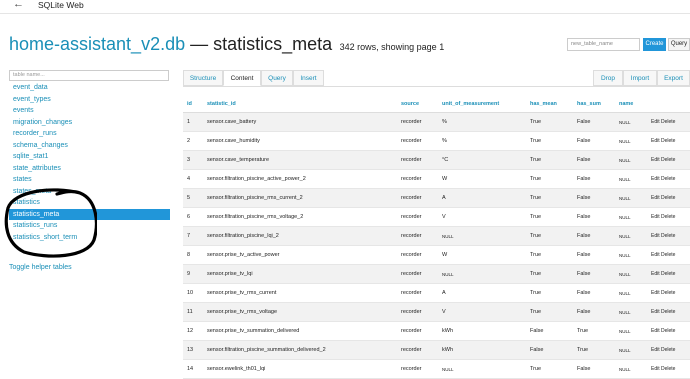  I want to click on toggle-helper-tables-link: Toggle helper tables, so click(40, 267).